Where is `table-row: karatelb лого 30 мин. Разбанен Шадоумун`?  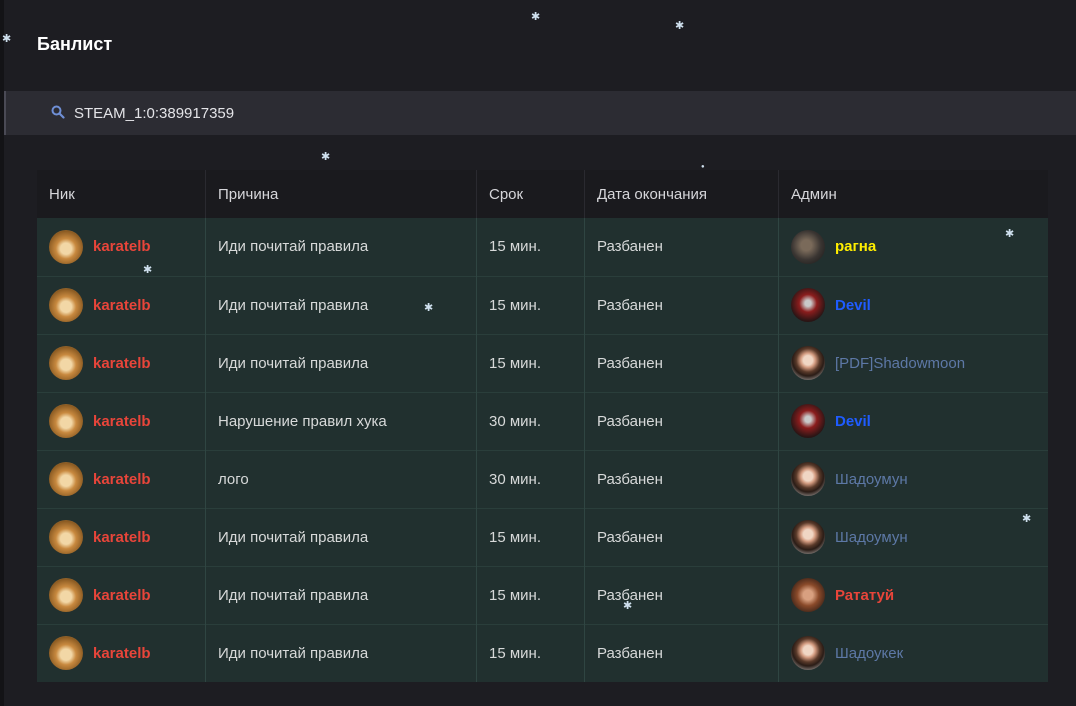 table-row: karatelb лого 30 мин. Разбанен Шадоумун is located at coordinates (542, 478).